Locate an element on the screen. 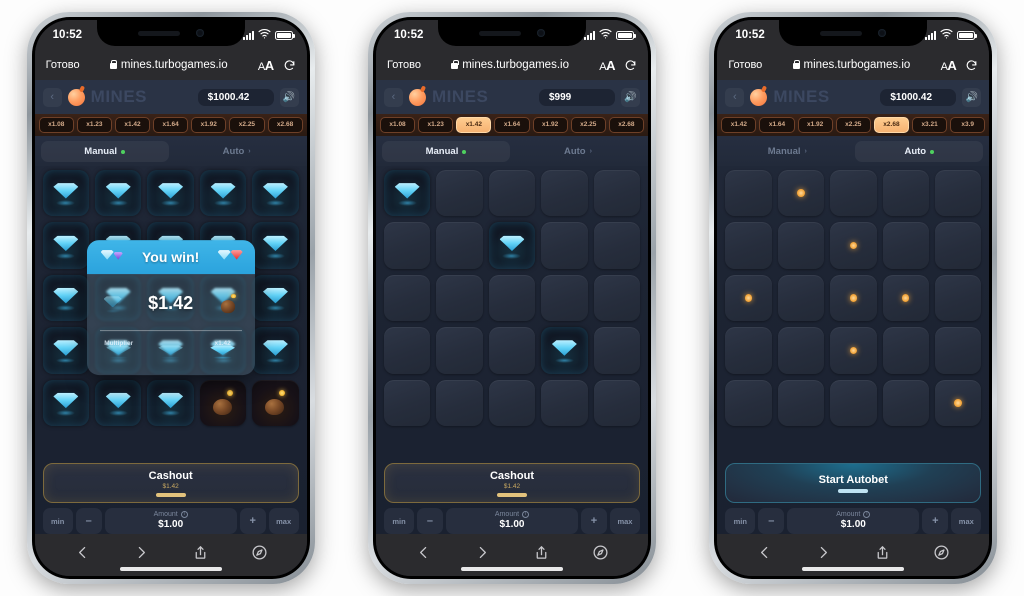 Image resolution: width=1024 pixels, height=596 pixels. amount-field: Amount i $1.00 is located at coordinates (511, 521).